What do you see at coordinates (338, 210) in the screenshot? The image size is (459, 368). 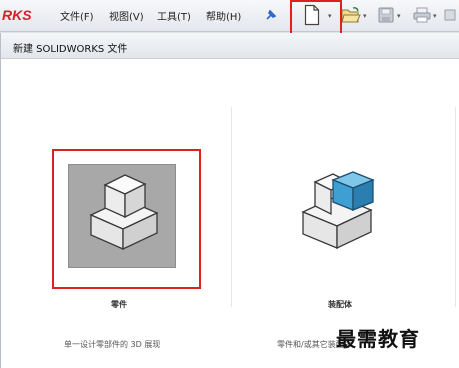 I see `assembly-3d-icon` at bounding box center [338, 210].